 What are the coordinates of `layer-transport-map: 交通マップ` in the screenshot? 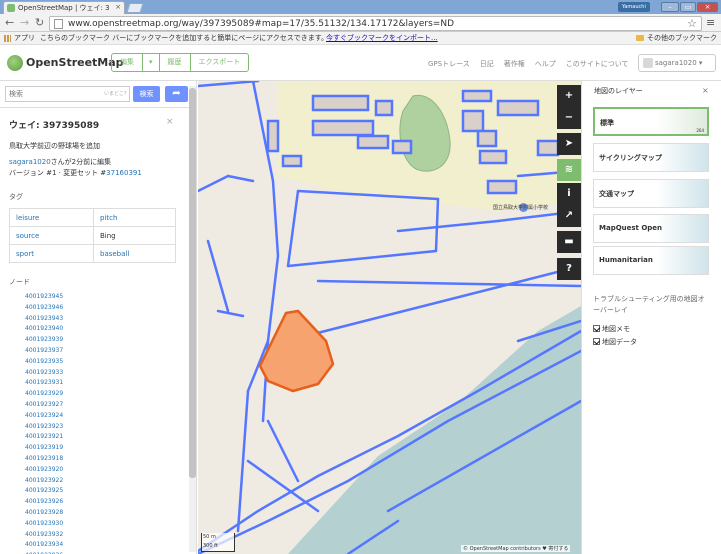 It's located at (651, 193).